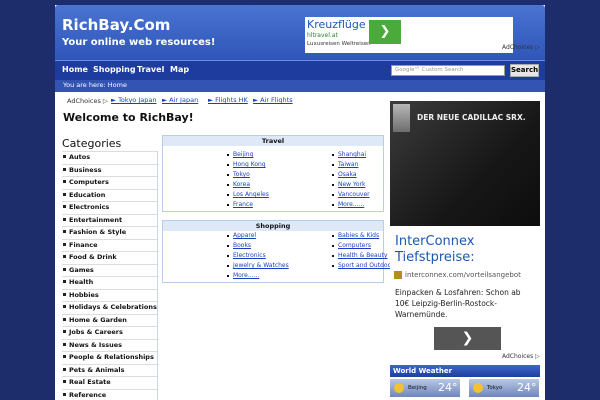  What do you see at coordinates (109, 207) in the screenshot?
I see `category-item: Electronics` at bounding box center [109, 207].